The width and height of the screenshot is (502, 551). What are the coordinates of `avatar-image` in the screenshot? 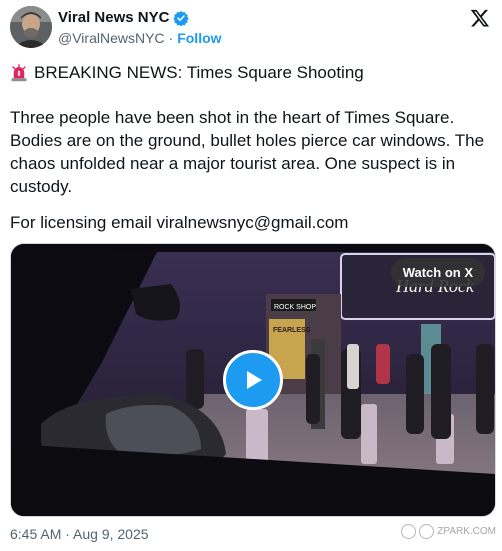 It's located at (31, 27).